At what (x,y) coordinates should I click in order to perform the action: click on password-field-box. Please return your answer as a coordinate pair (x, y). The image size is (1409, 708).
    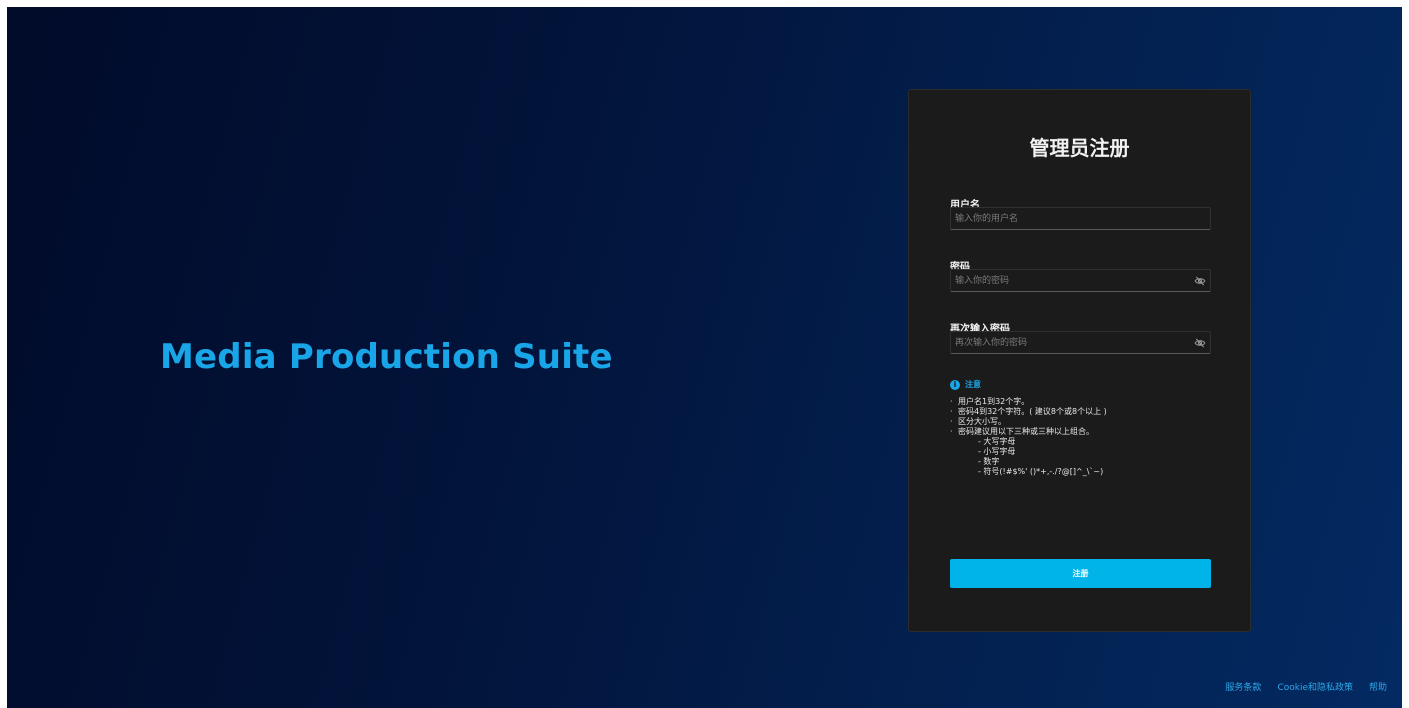
    Looking at the image, I should click on (1080, 280).